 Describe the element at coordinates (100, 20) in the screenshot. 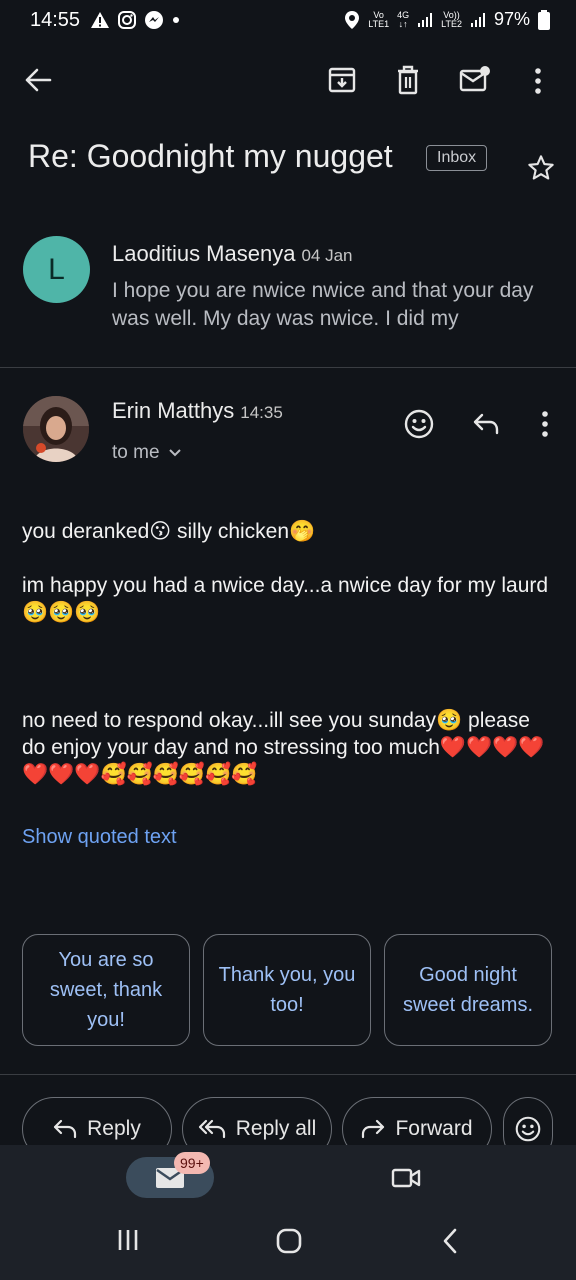

I see `warning-icon` at that location.